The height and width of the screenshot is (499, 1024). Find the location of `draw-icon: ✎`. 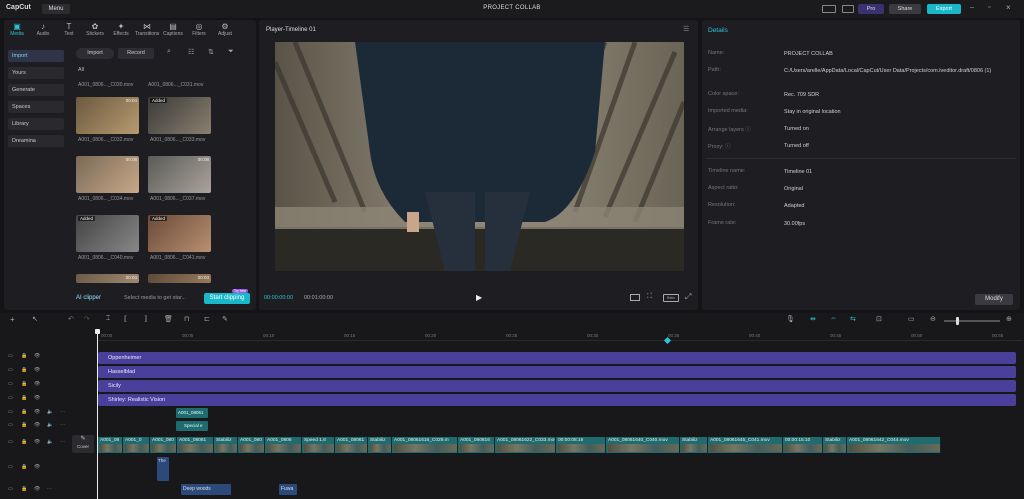

draw-icon: ✎ is located at coordinates (225, 319).